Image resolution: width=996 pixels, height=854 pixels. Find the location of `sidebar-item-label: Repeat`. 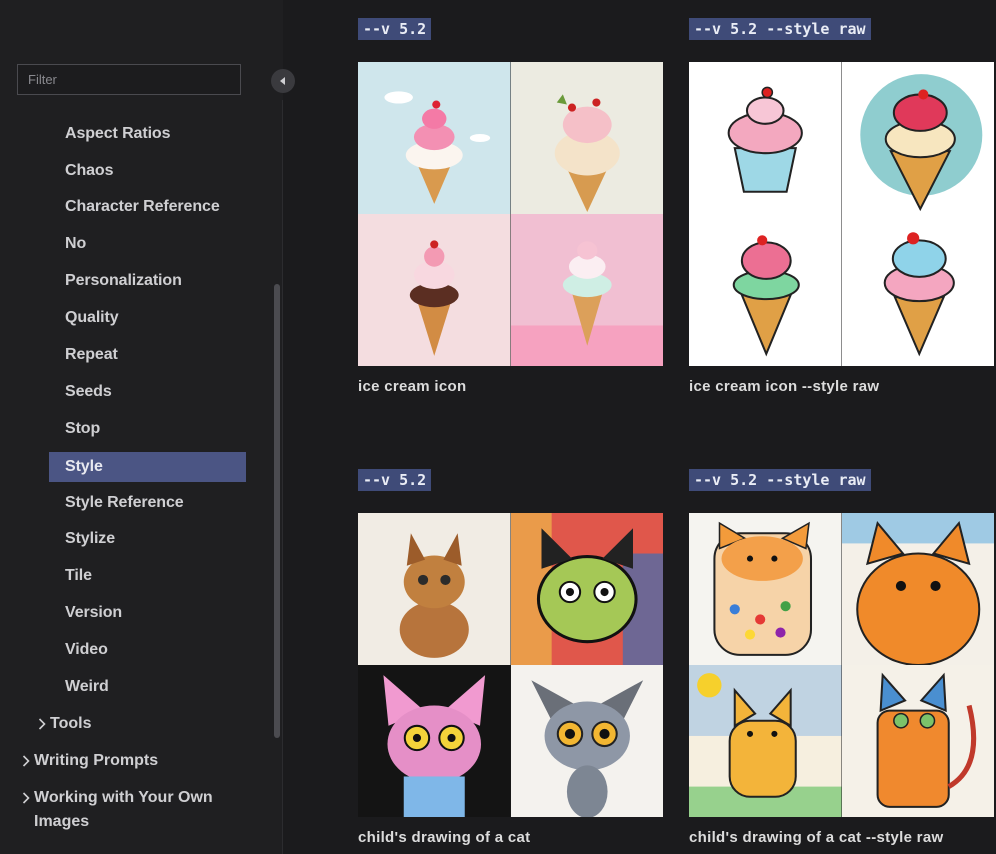

sidebar-item-label: Repeat is located at coordinates (91, 354).